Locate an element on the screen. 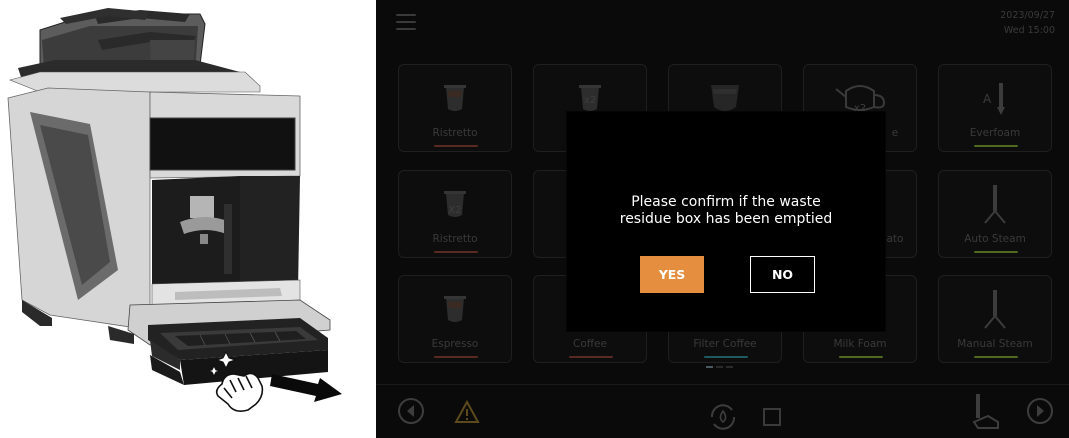 Image resolution: width=1069 pixels, height=438 pixels. weekday-time-text: Wed 15:00 is located at coordinates (1029, 30).